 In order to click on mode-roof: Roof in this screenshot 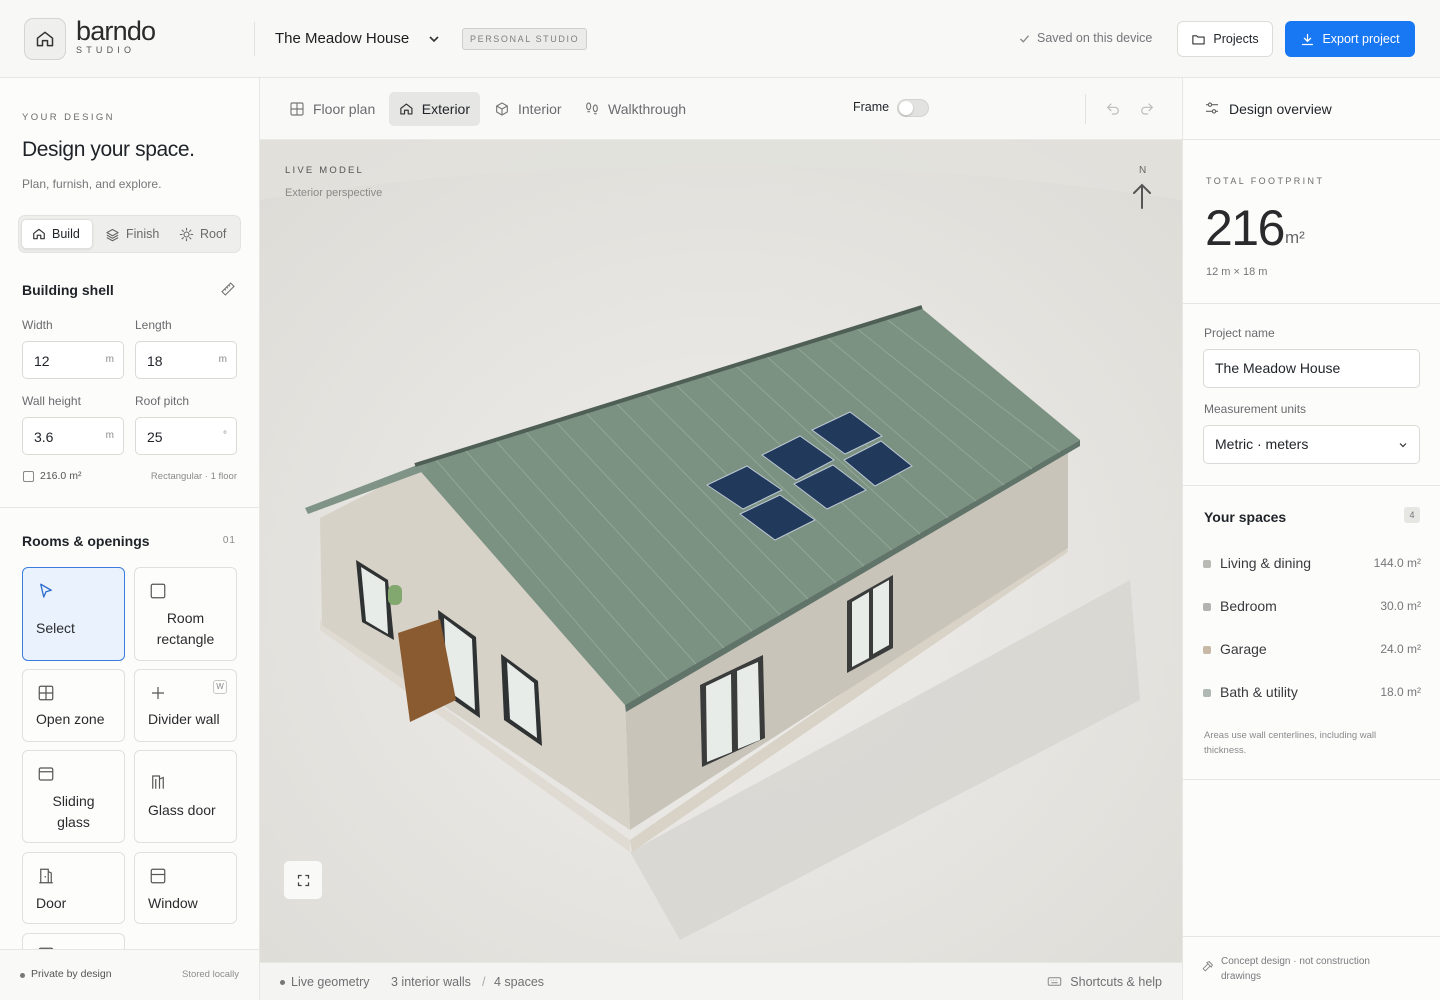, I will do `click(202, 234)`.